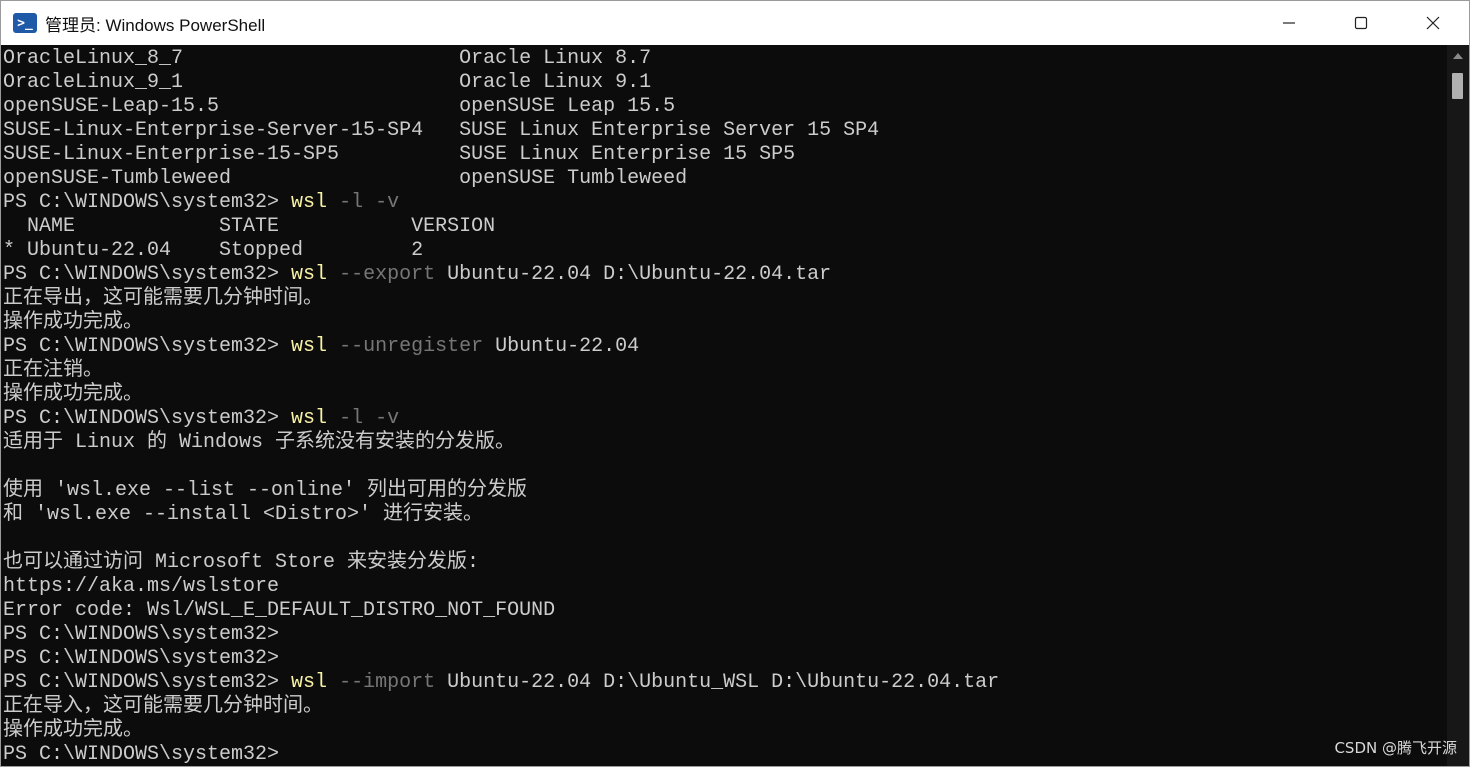 Image resolution: width=1470 pixels, height=767 pixels. What do you see at coordinates (163, 298) in the screenshot?
I see `output-text: 正在导出，这可能需要几分钟时间。` at bounding box center [163, 298].